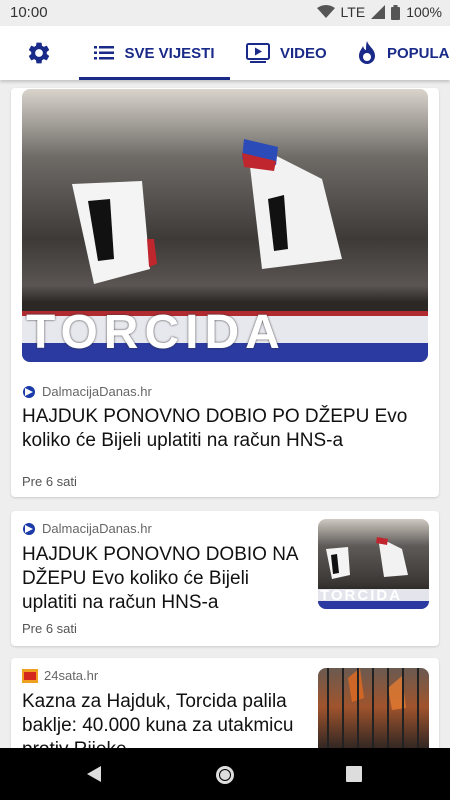 The image size is (450, 800). Describe the element at coordinates (325, 11) in the screenshot. I see `wifi-icon` at that location.